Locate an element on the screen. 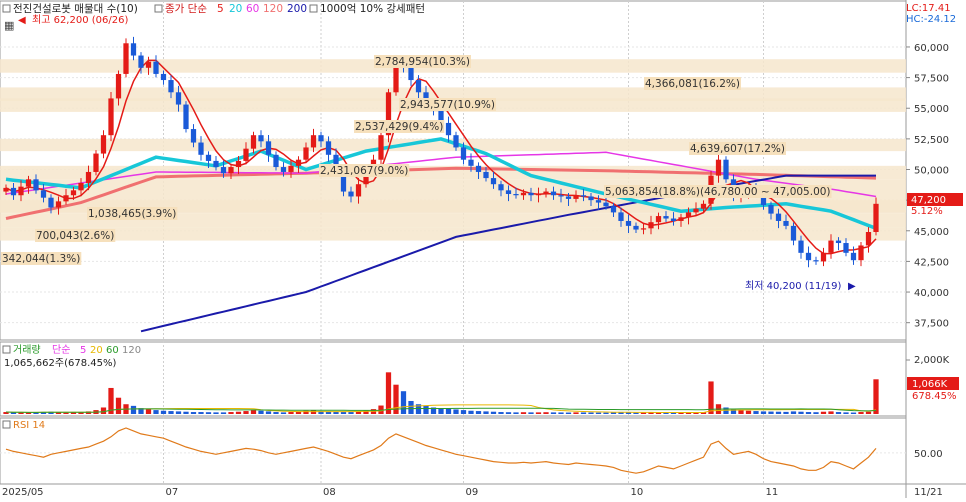  volume-ma-label: 단순 is located at coordinates (61, 350).